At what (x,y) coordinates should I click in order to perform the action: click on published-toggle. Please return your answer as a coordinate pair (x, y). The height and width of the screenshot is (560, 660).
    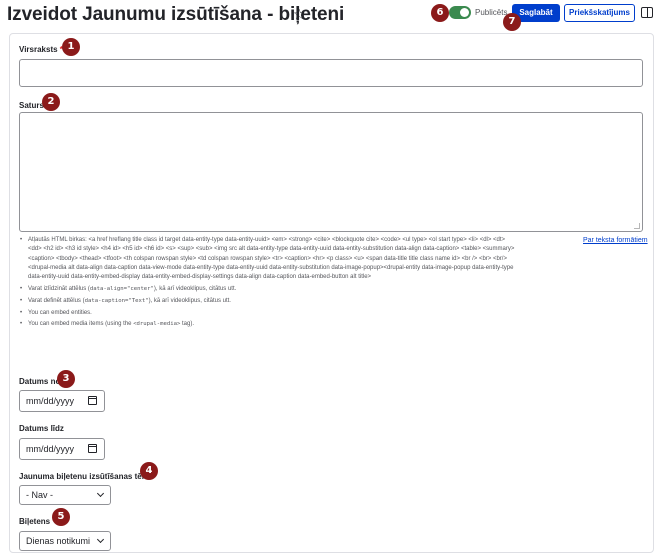
    Looking at the image, I should click on (460, 12).